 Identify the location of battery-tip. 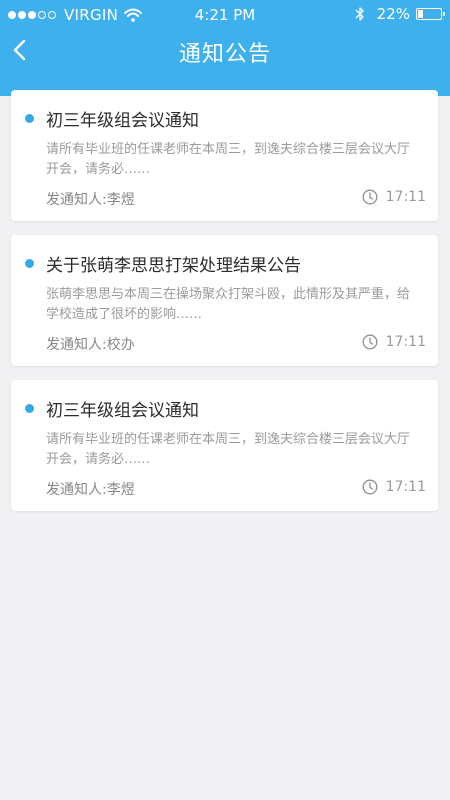
(444, 14).